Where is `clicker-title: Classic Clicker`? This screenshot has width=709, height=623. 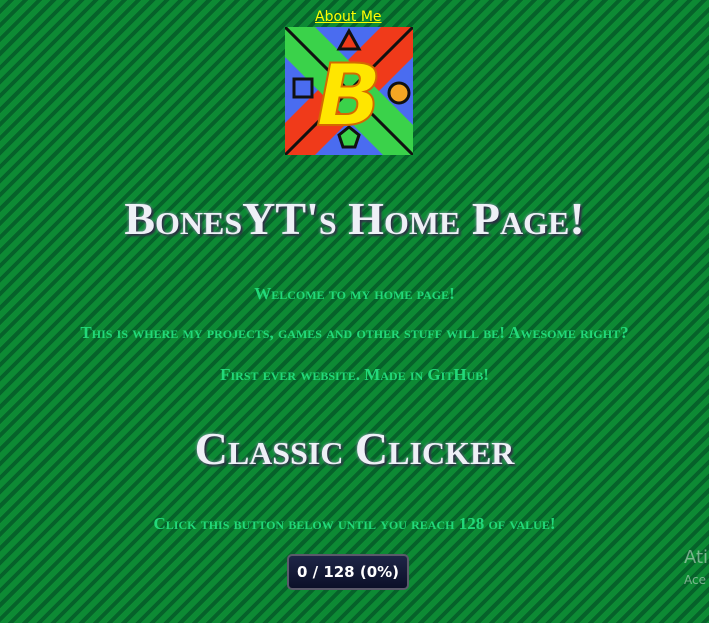 clicker-title: Classic Clicker is located at coordinates (354, 448).